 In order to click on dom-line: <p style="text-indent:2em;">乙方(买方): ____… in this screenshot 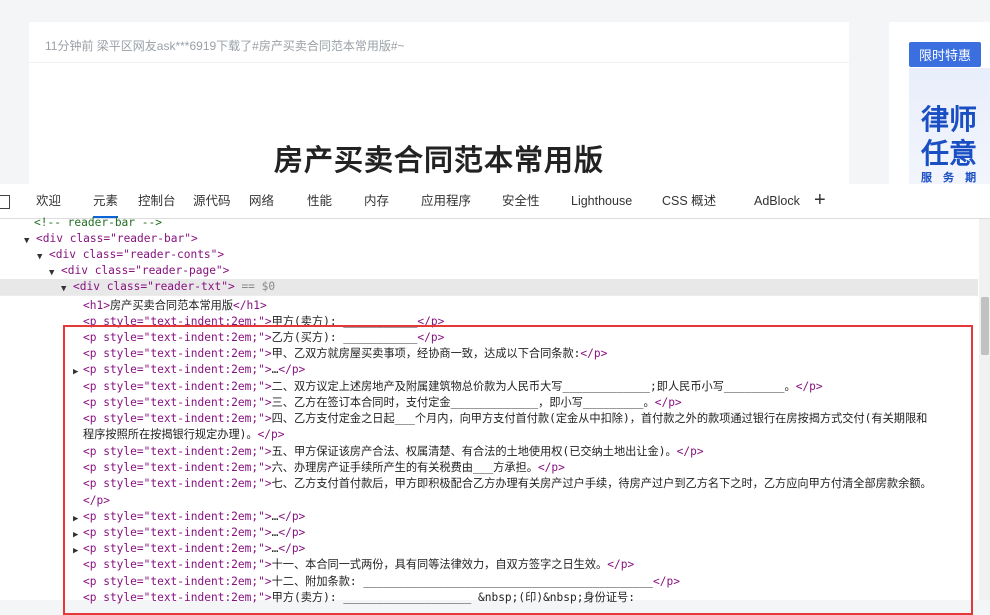, I will do `click(263, 338)`.